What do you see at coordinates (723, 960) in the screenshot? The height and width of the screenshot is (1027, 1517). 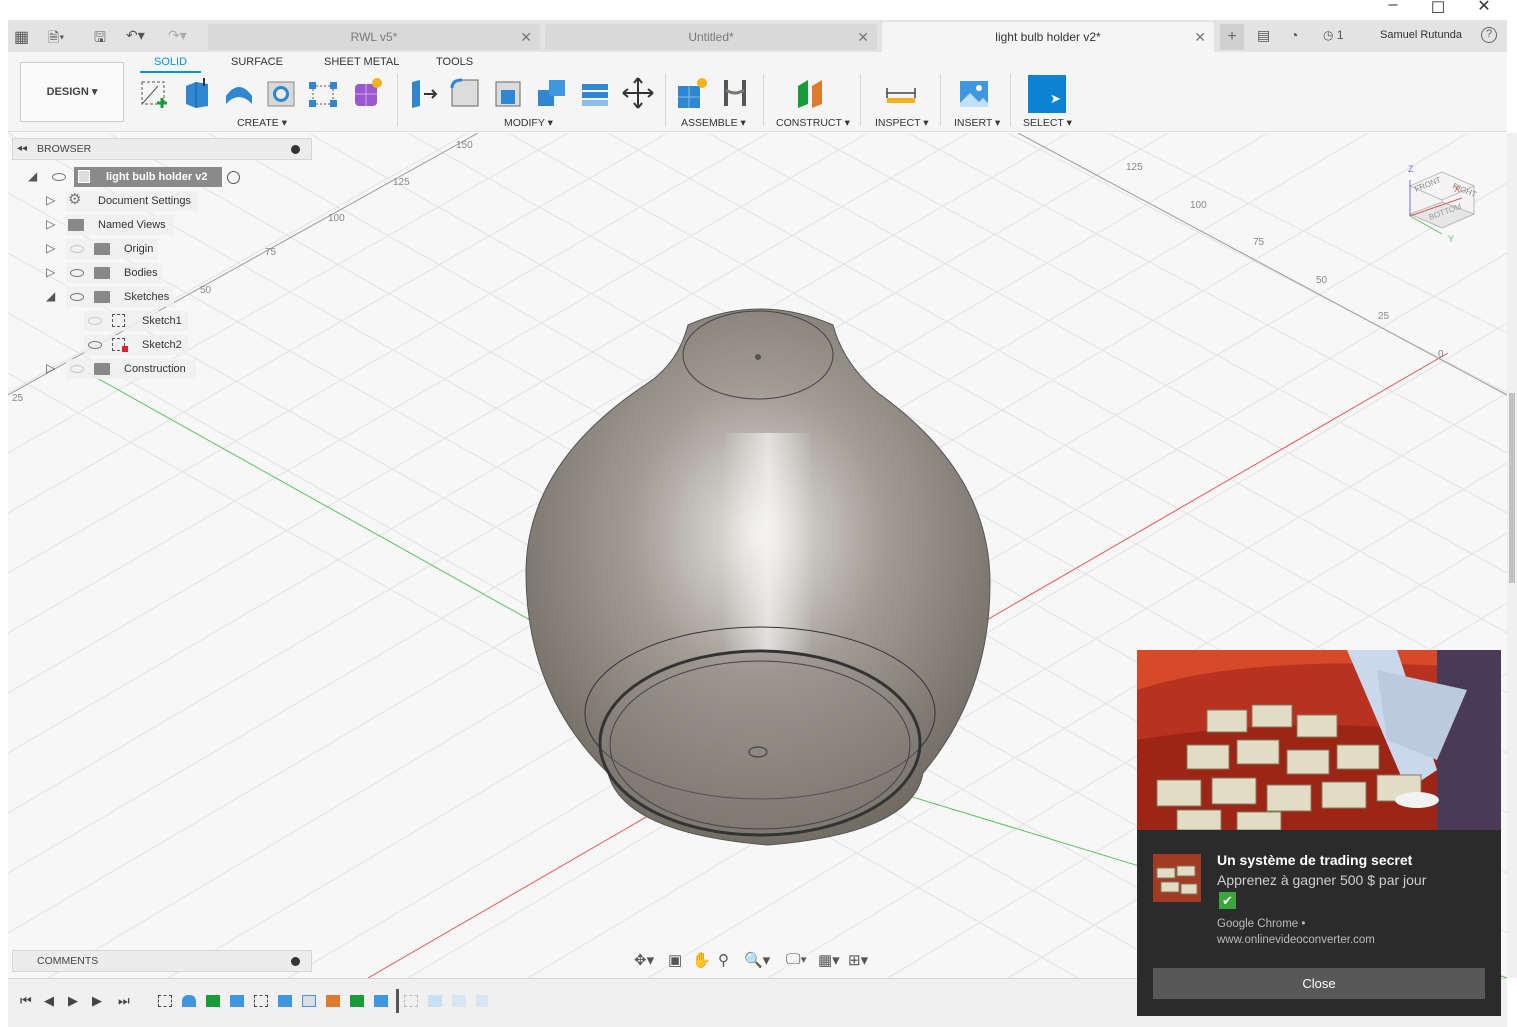 I see `zoom-icon: ⚲` at bounding box center [723, 960].